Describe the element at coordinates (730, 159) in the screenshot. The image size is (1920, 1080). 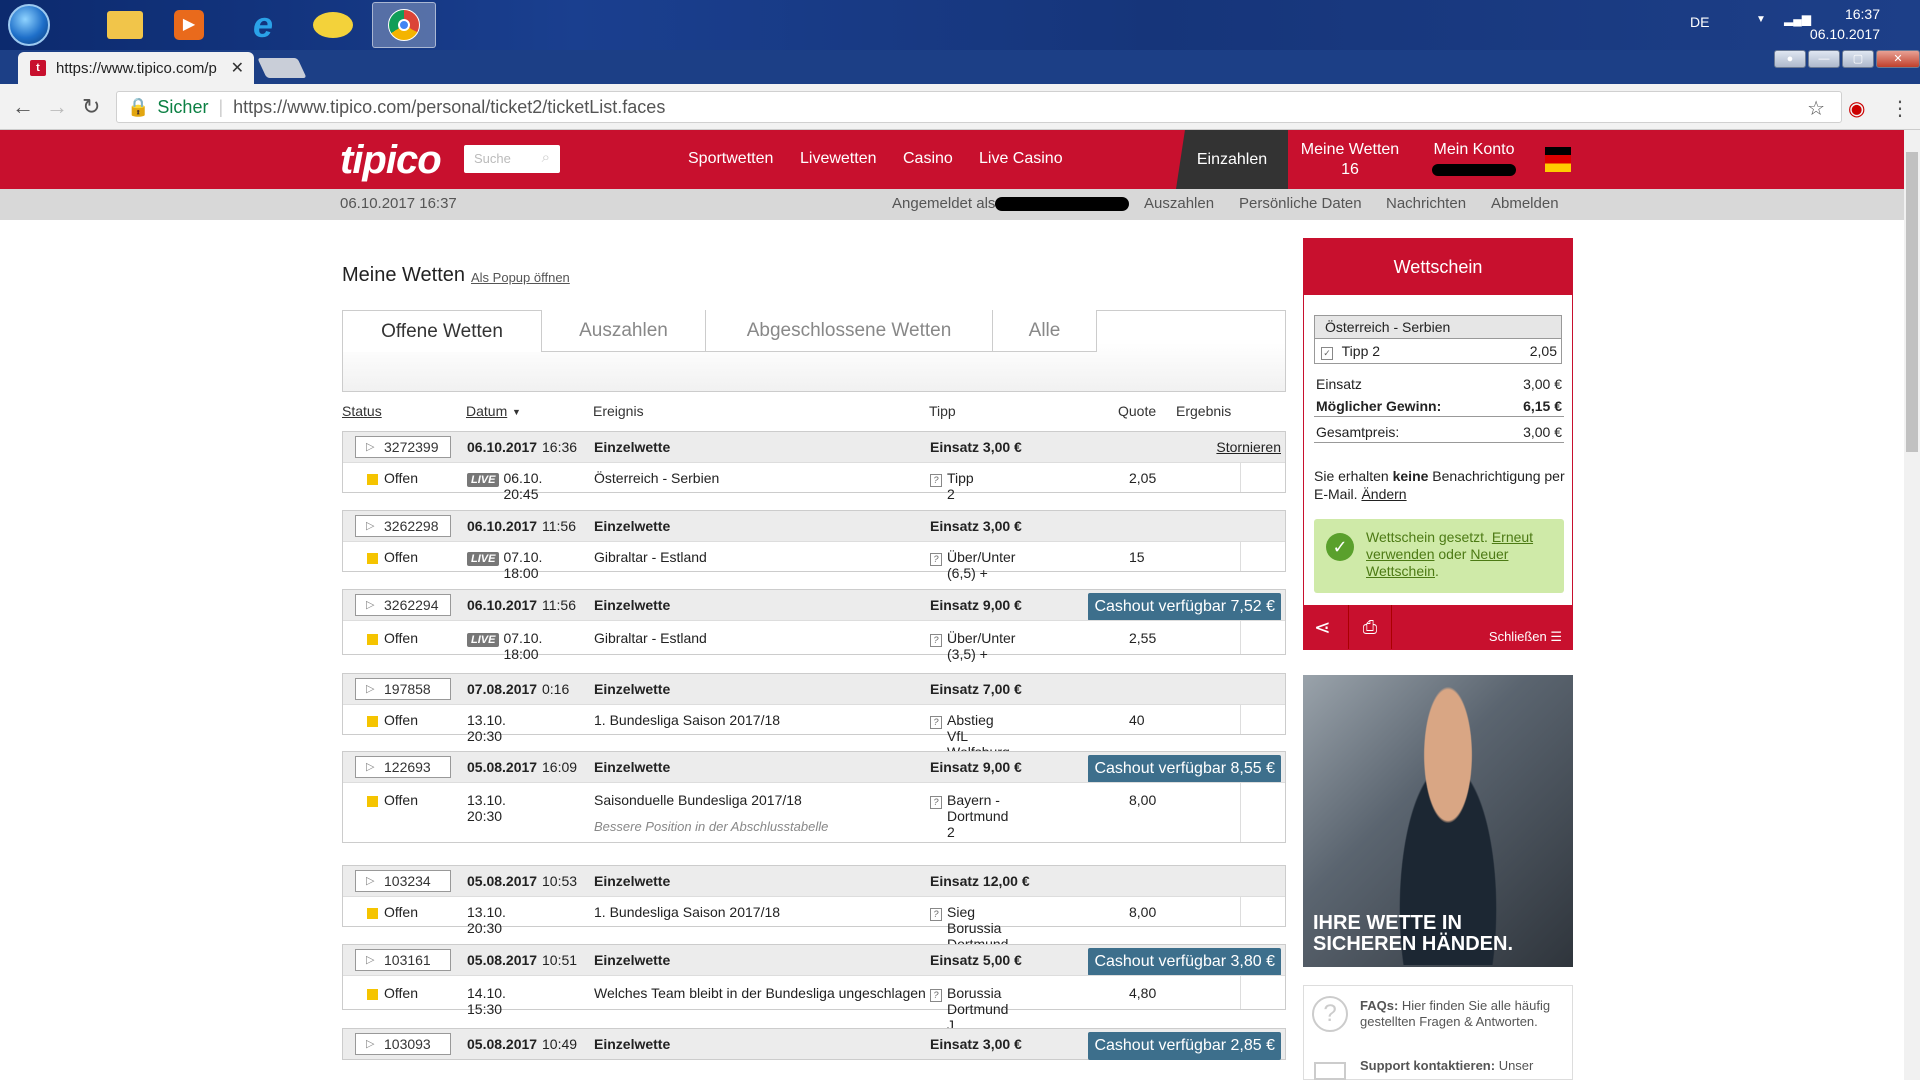
I see `nav-sportwetten: Sportwetten` at that location.